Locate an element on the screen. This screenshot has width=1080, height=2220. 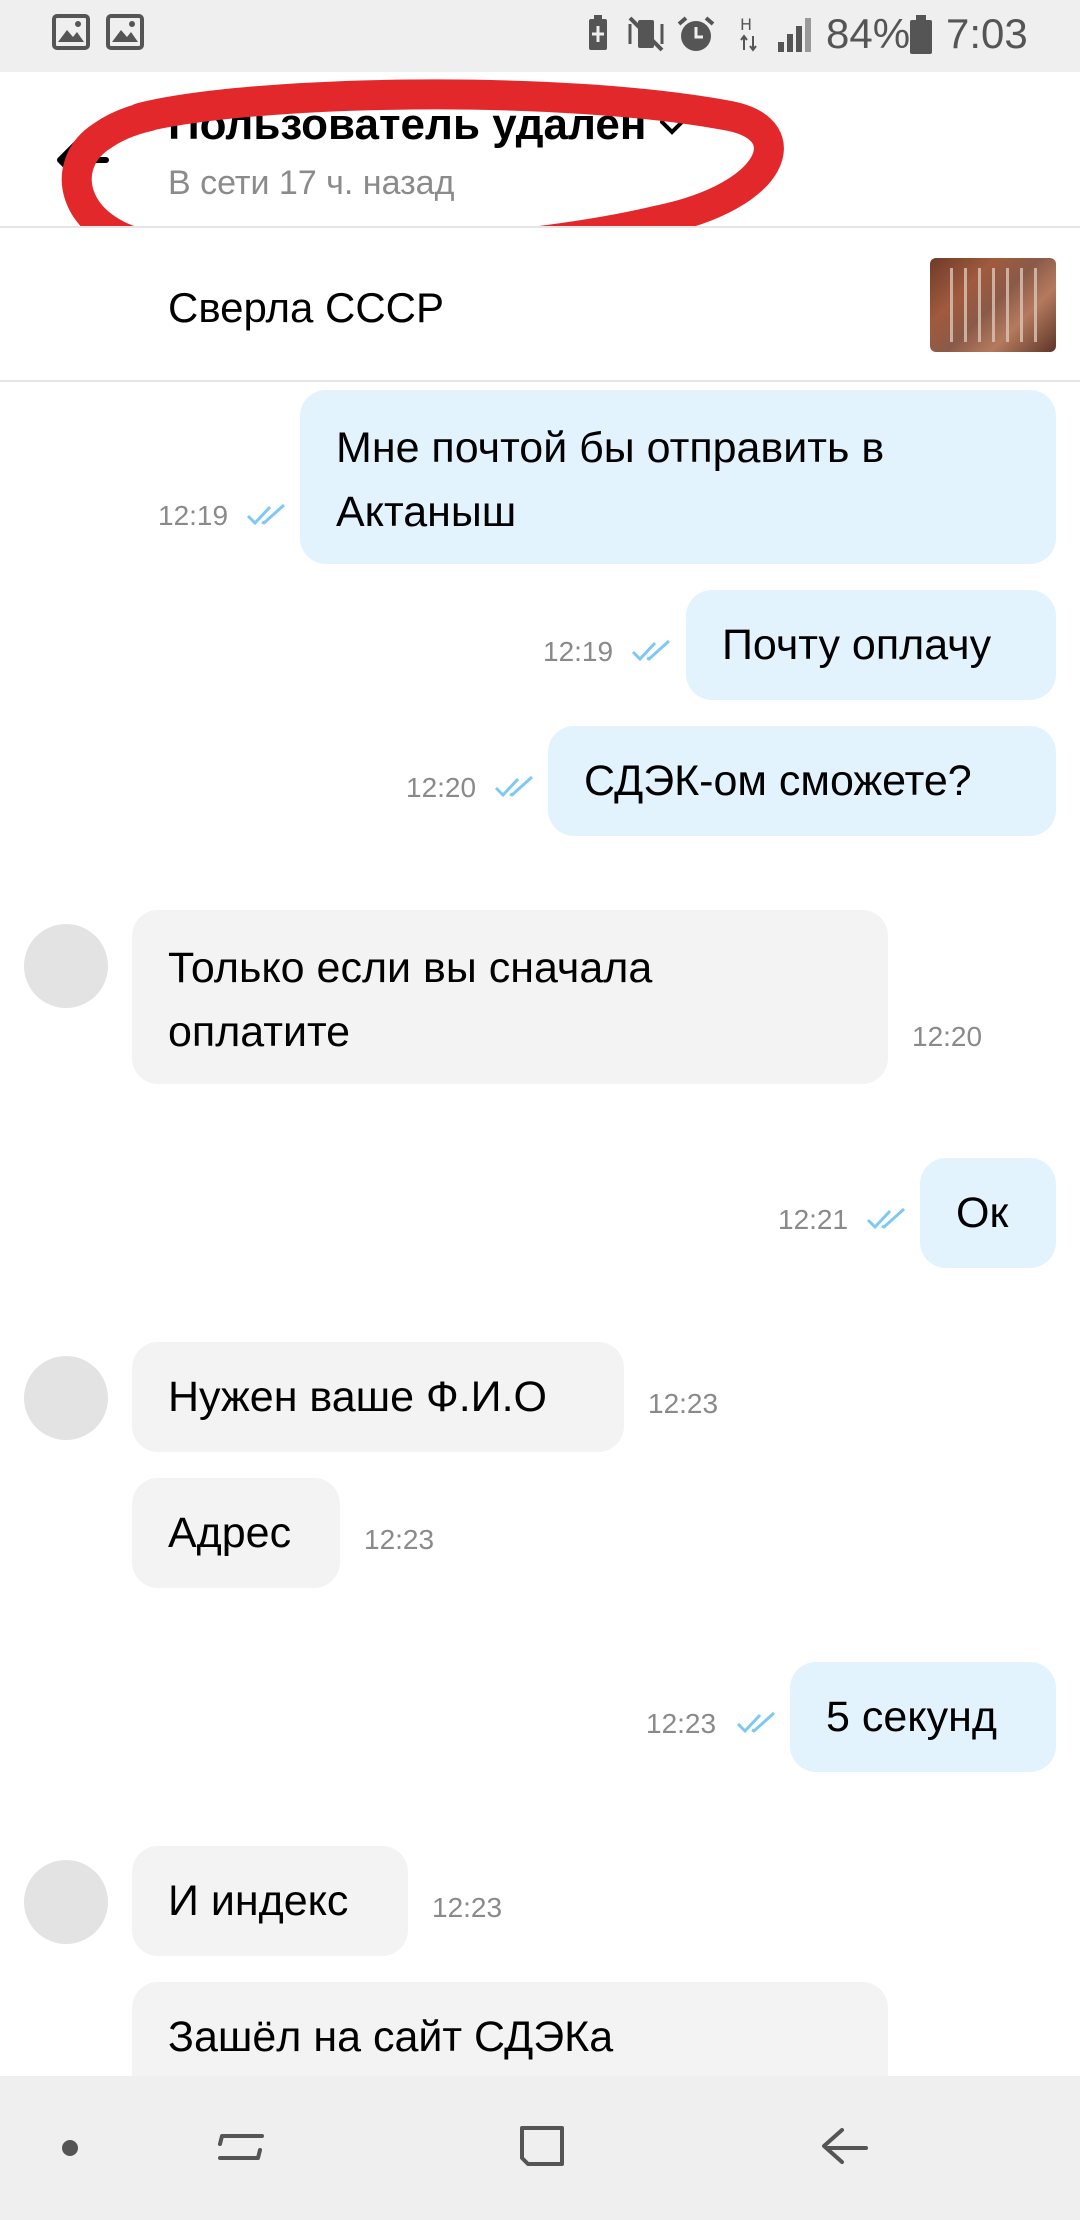
message-text: оплатите is located at coordinates (259, 1032).